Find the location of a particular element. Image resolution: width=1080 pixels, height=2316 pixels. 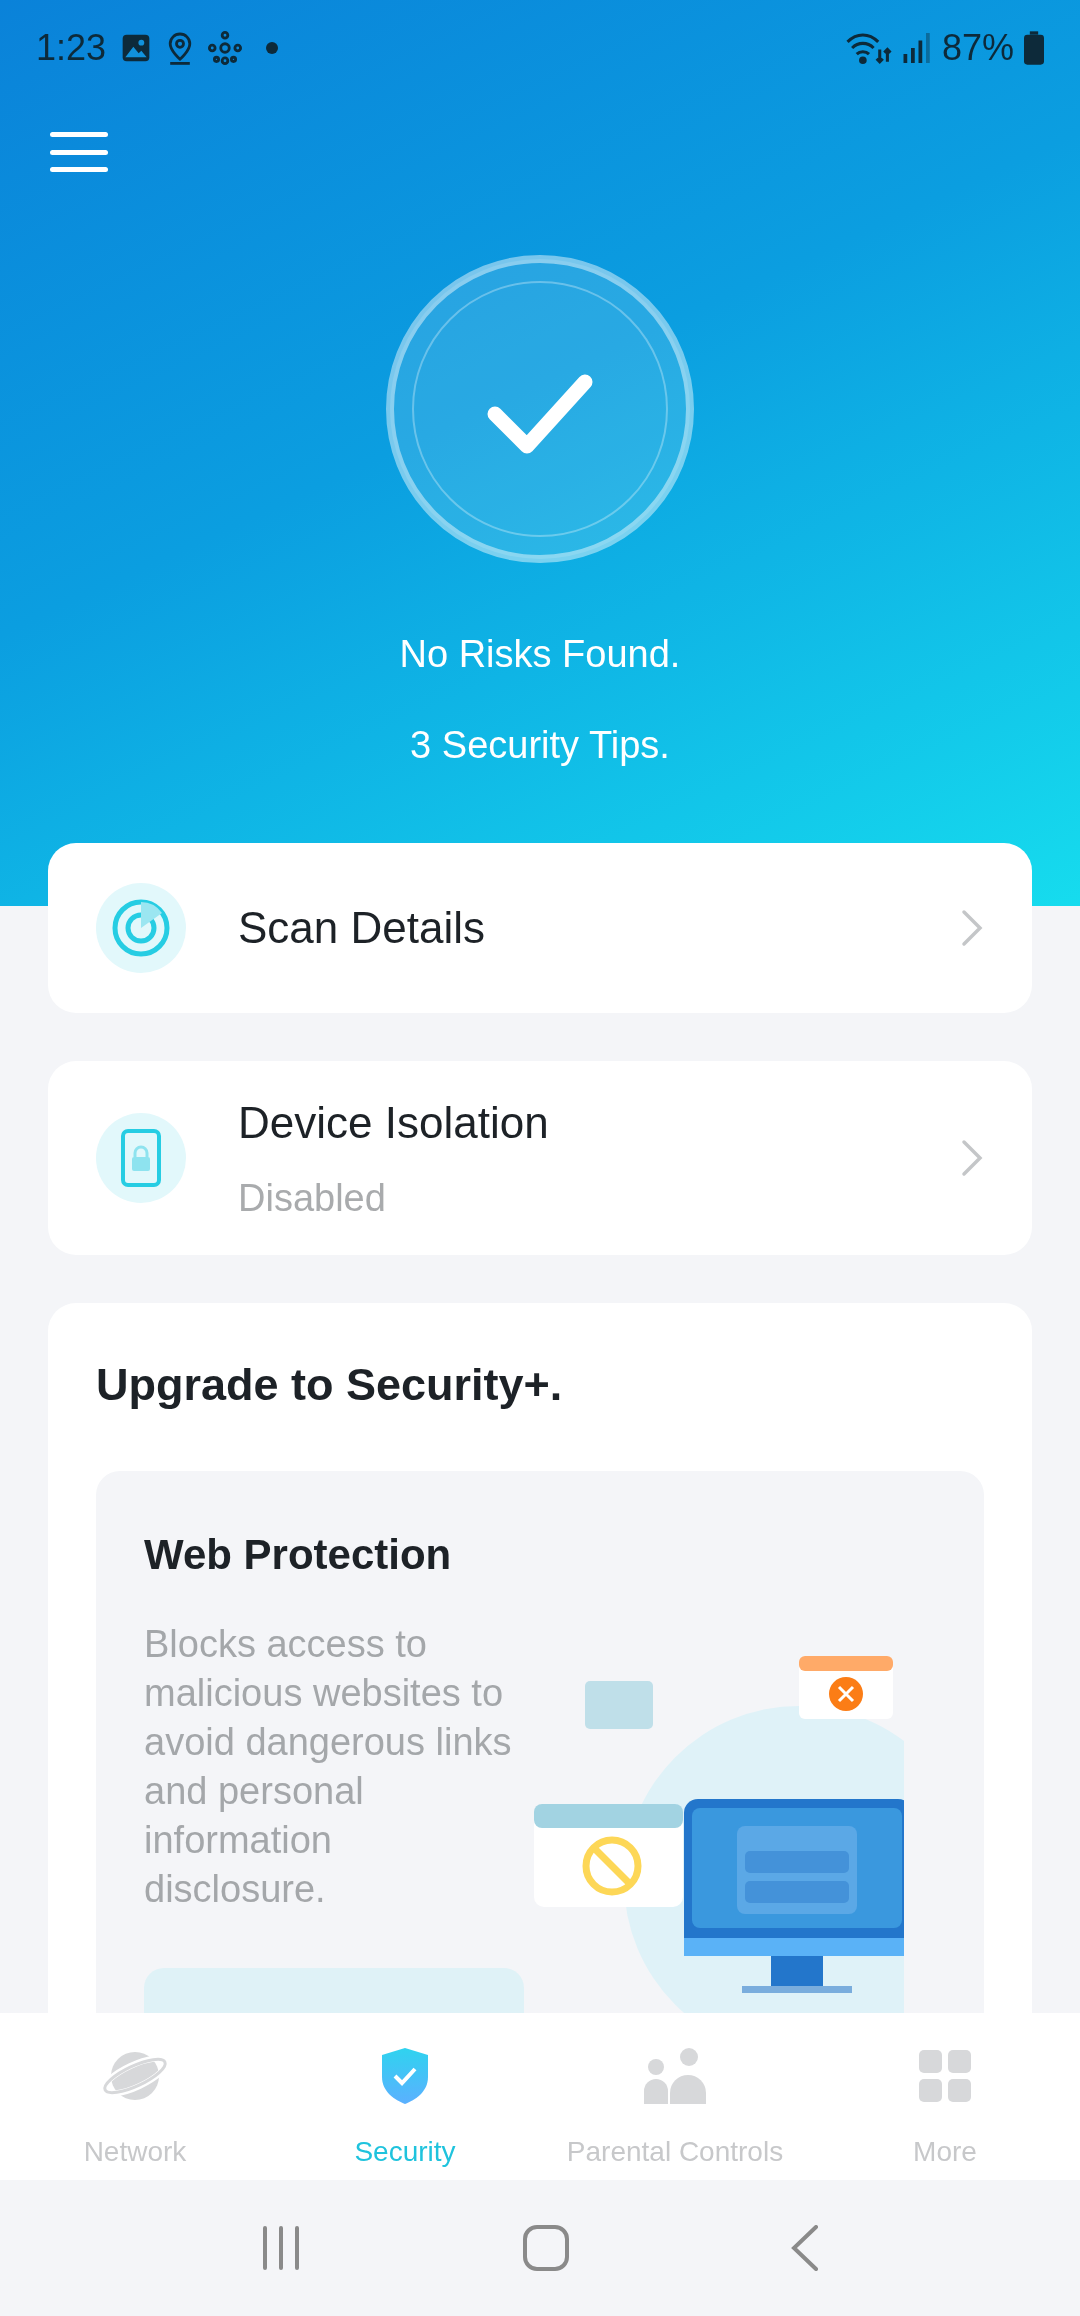

home-icon is located at coordinates (546, 2248).